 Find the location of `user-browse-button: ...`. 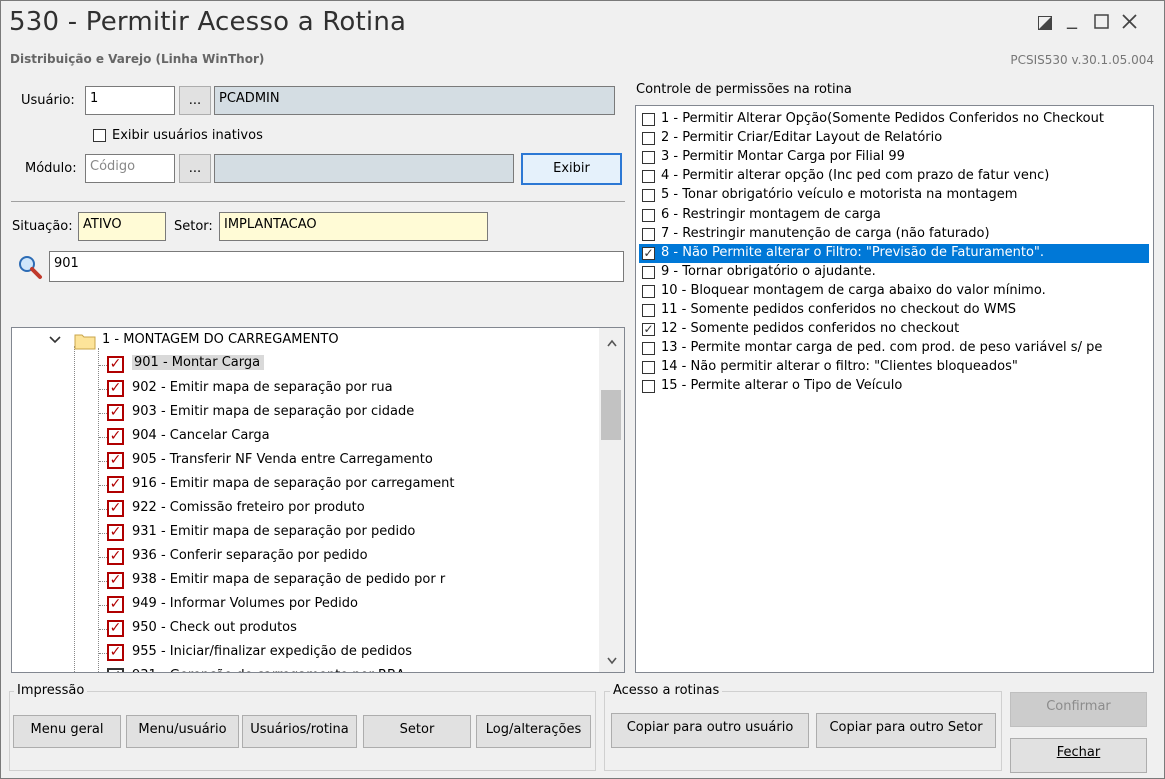

user-browse-button: ... is located at coordinates (195, 100).